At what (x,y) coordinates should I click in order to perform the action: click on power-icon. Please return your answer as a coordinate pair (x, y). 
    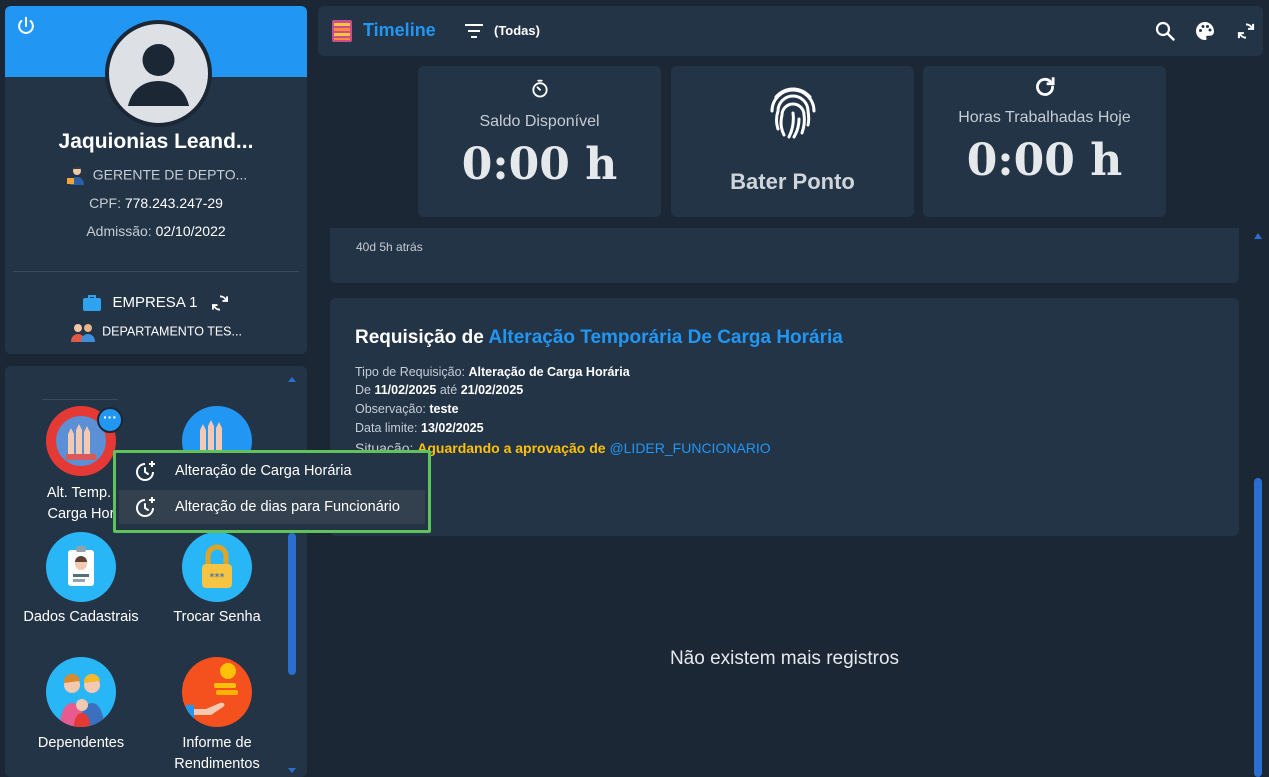
    Looking at the image, I should click on (26, 26).